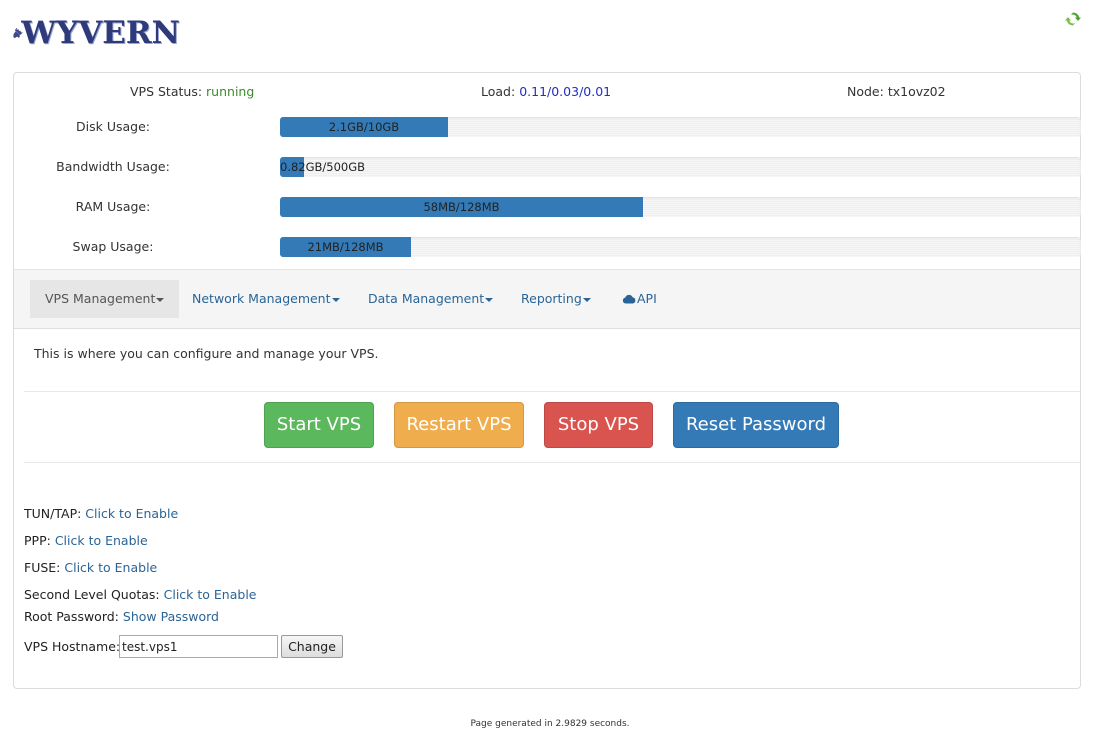 The image size is (1100, 740). Describe the element at coordinates (680, 167) in the screenshot. I see `bandwidth-usage-bar: 0.82GB/500GB` at that location.